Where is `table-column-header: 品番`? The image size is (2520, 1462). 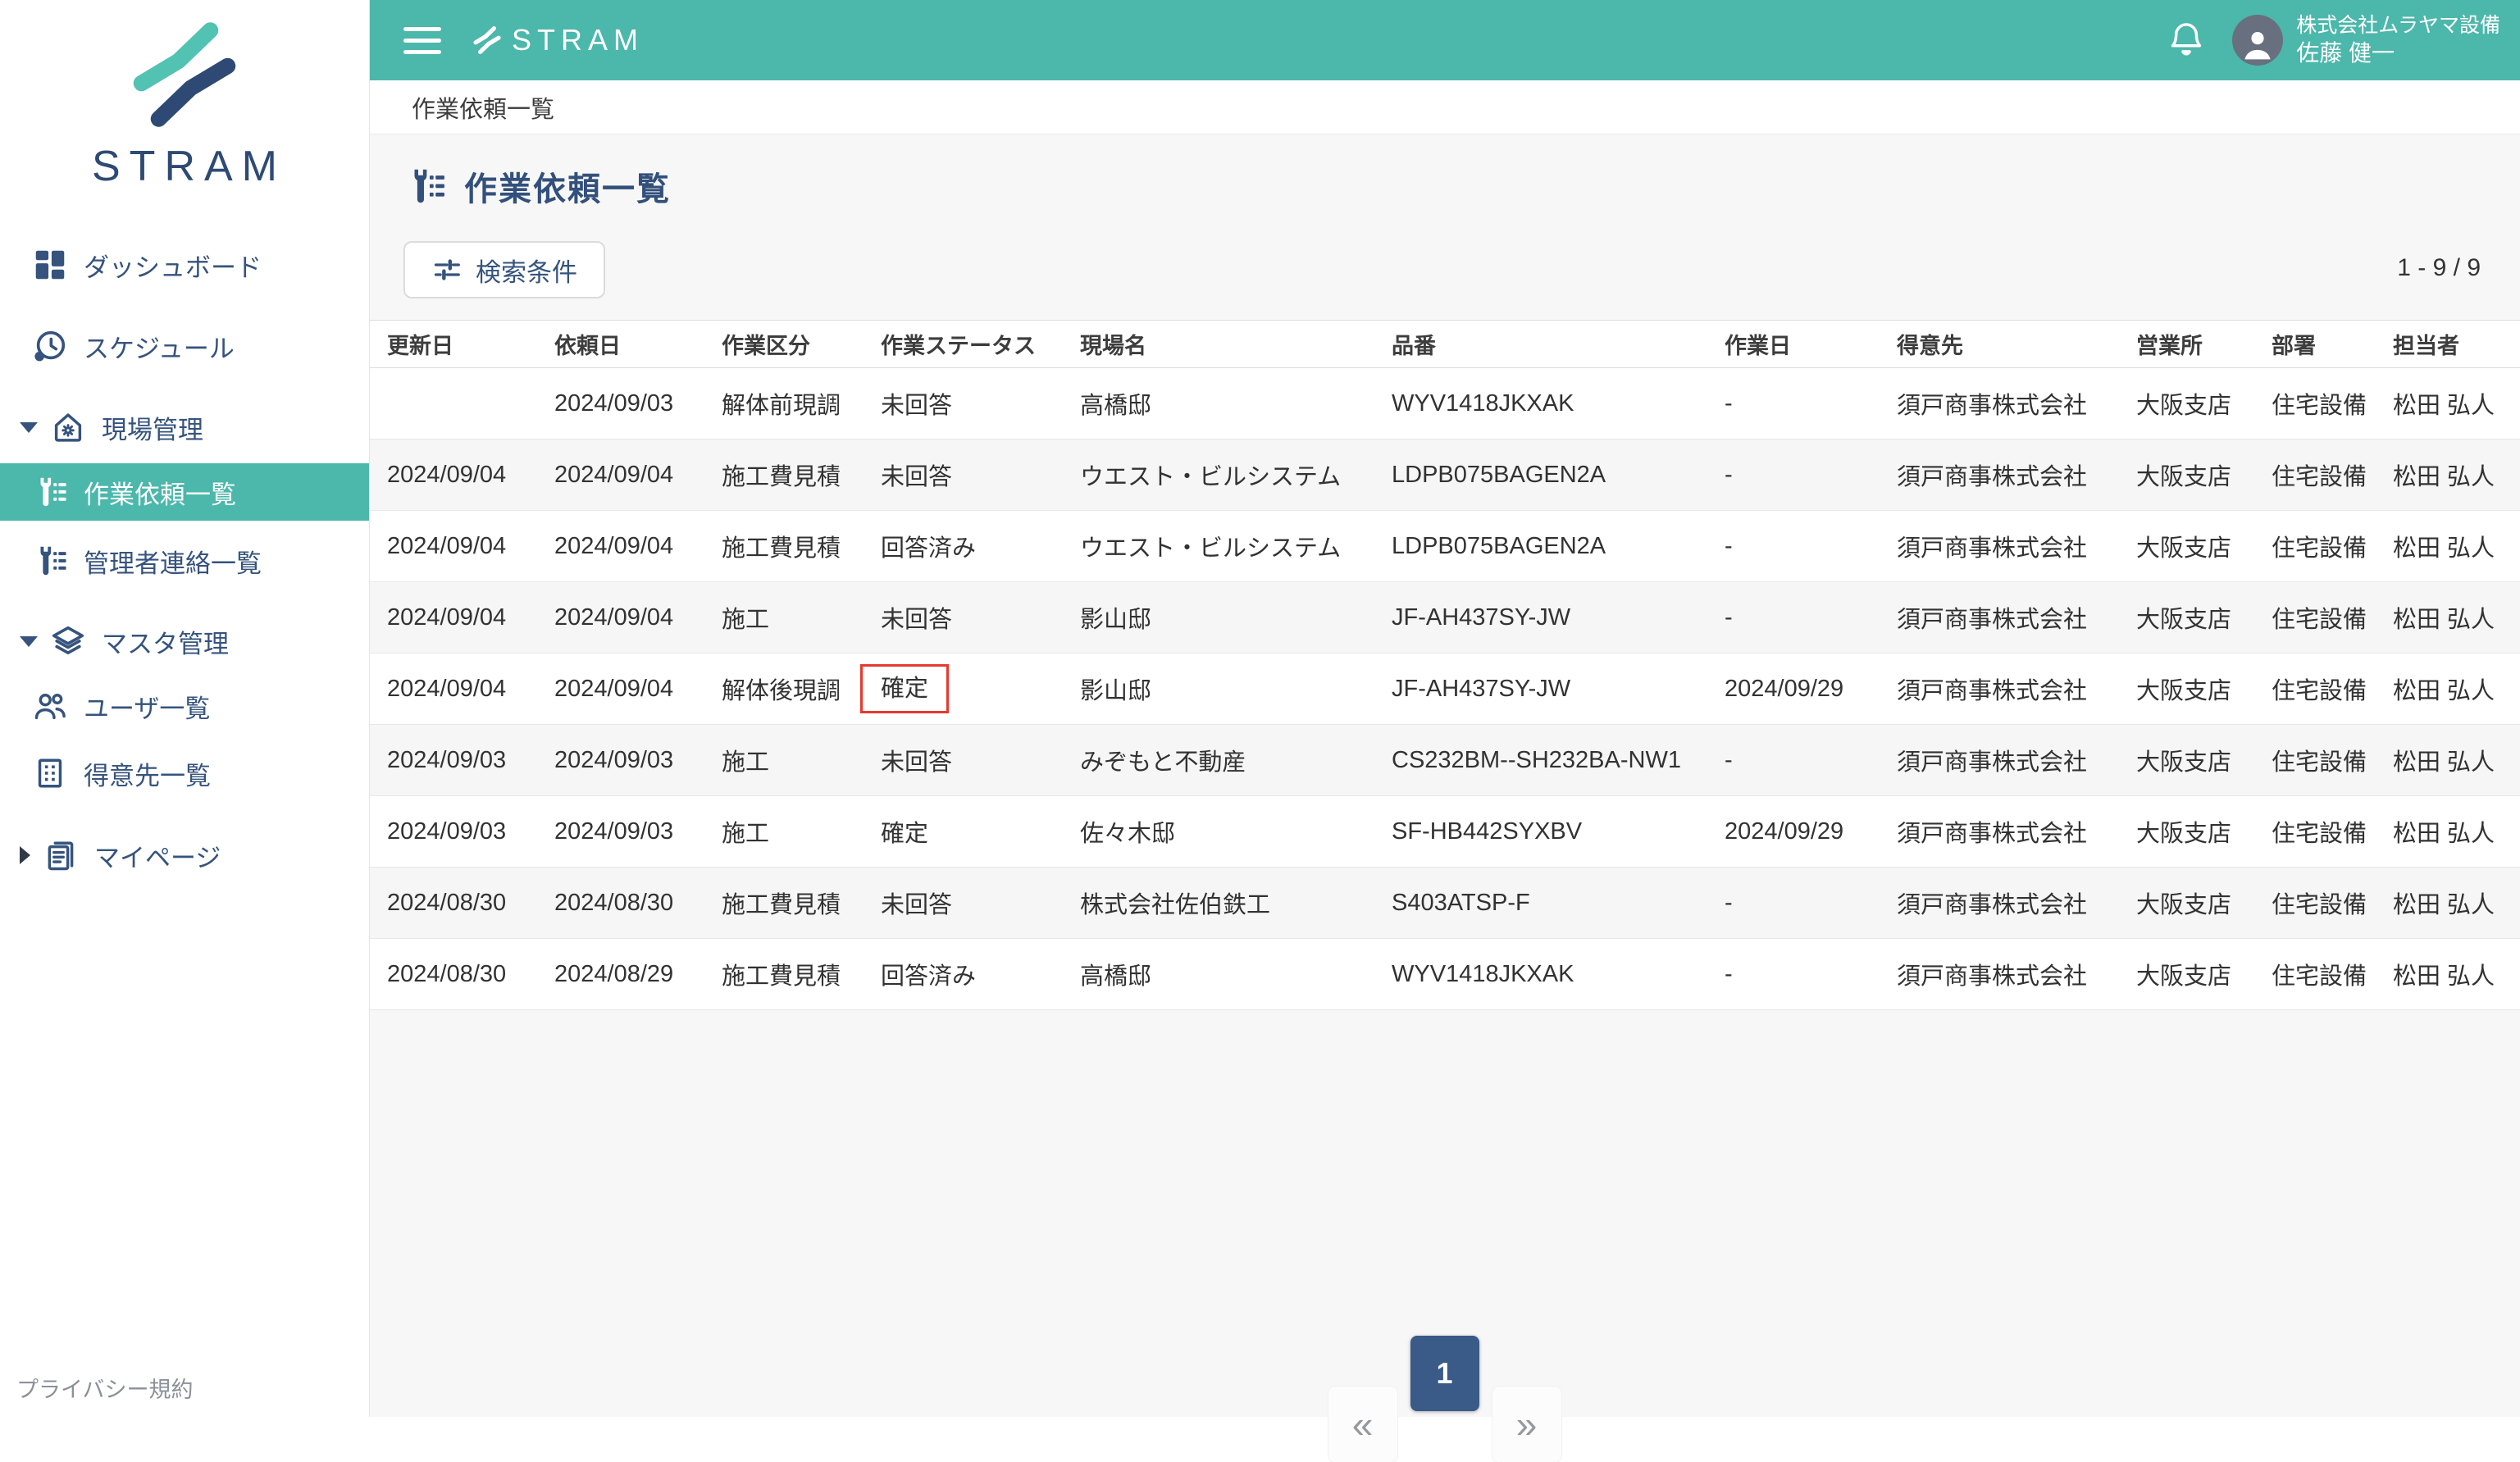
table-column-header: 品番 is located at coordinates (1558, 344).